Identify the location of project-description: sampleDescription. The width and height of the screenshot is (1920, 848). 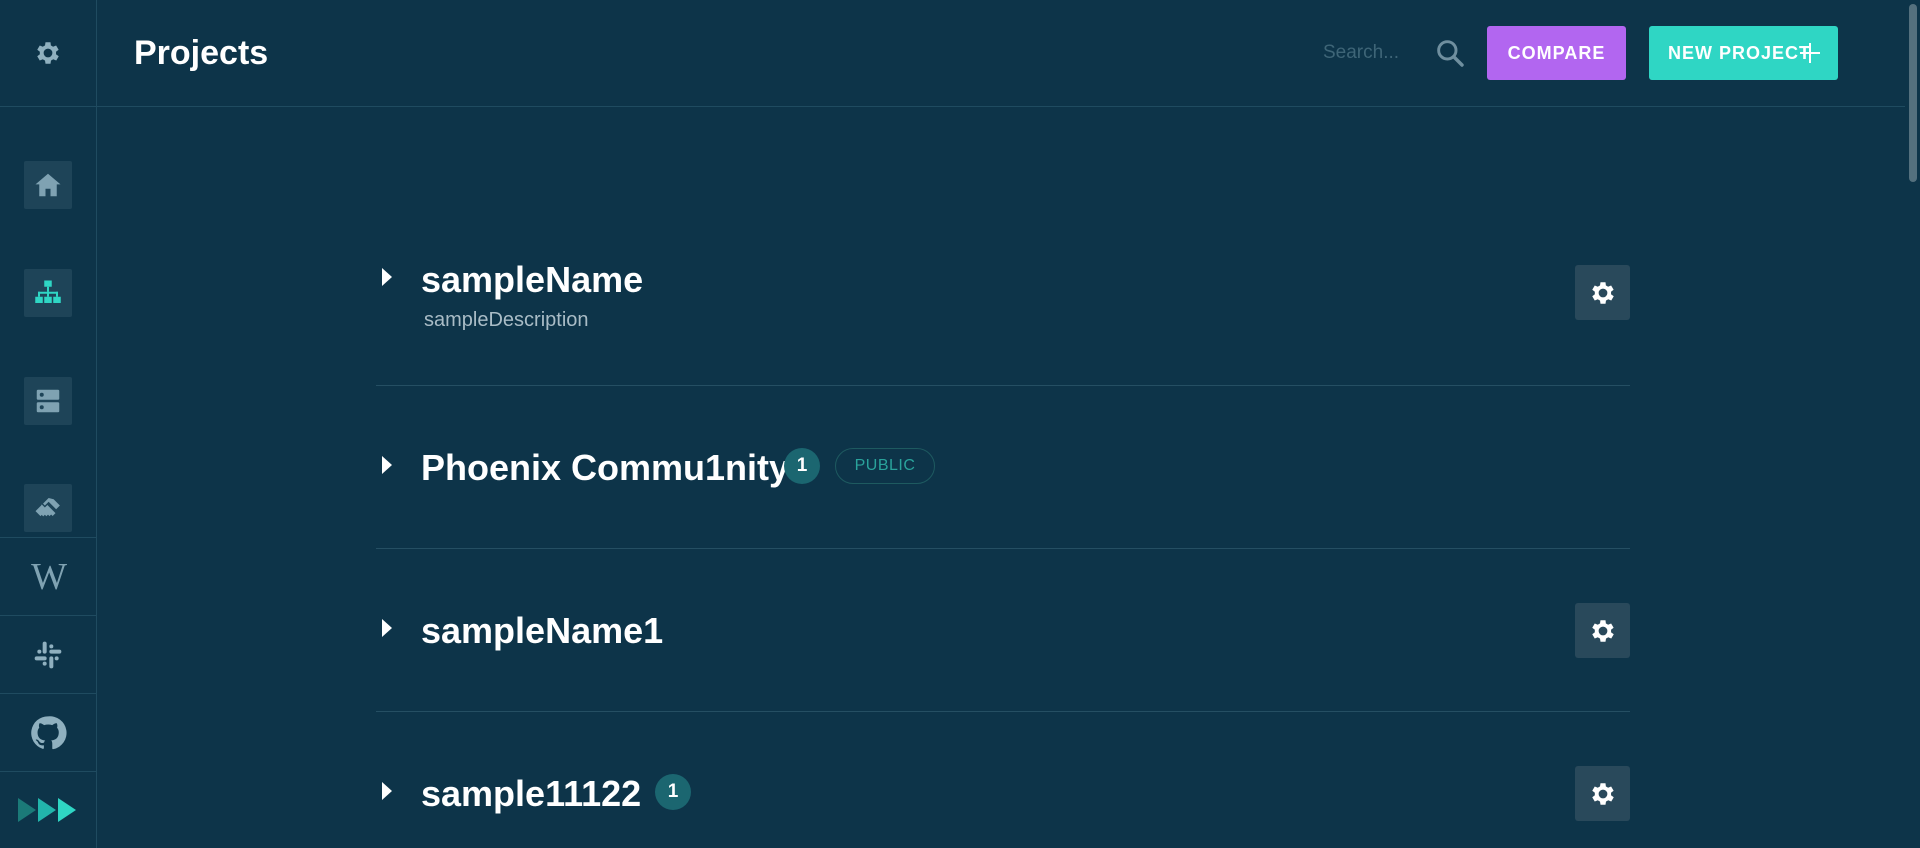
(506, 320).